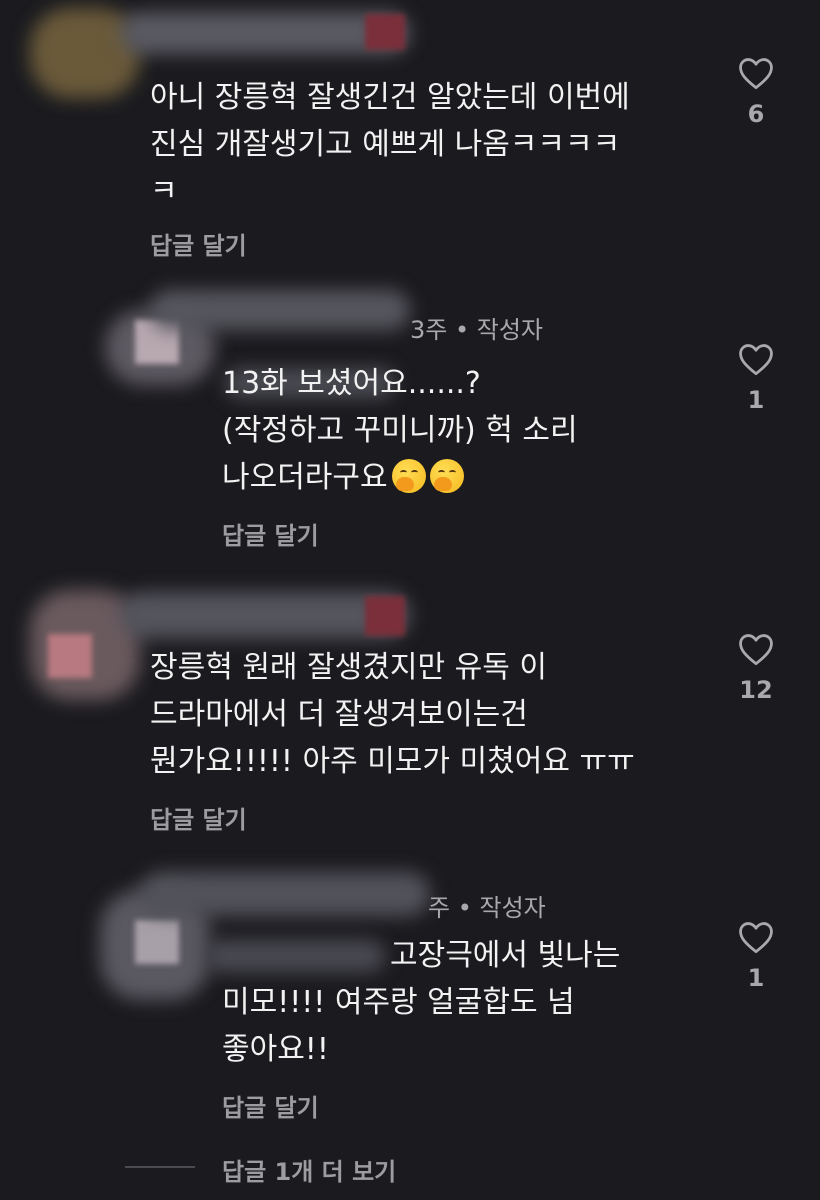 The image size is (820, 1200). I want to click on divider-line, so click(160, 1167).